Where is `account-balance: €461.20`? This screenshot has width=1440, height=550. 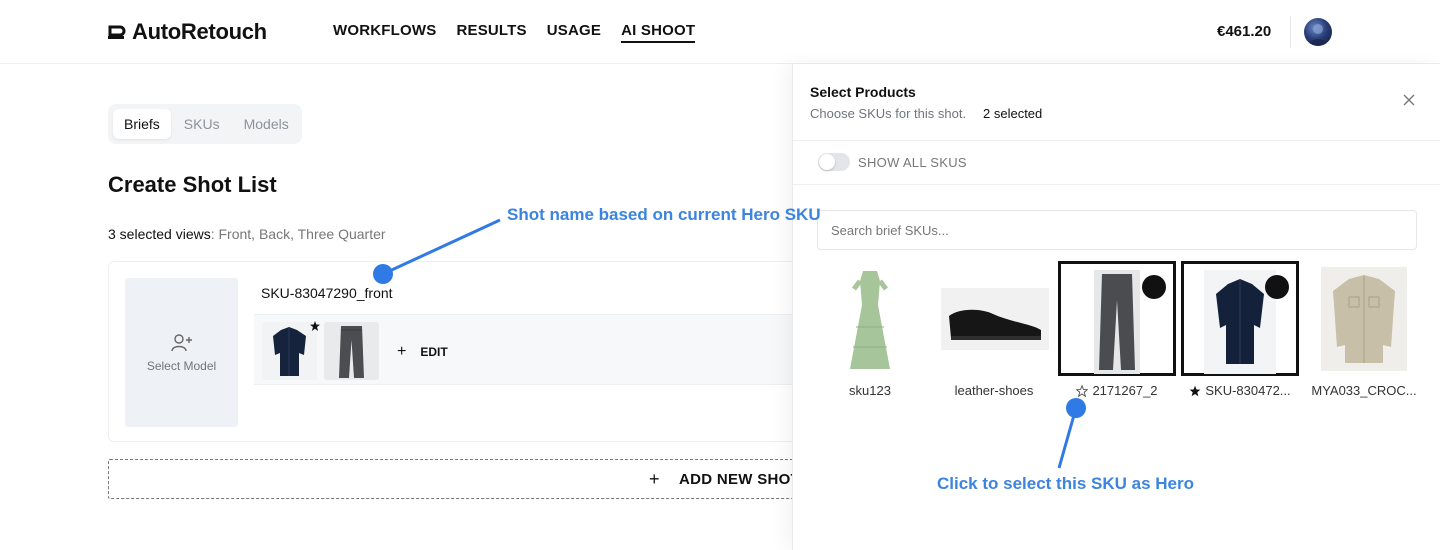
account-balance: €461.20 is located at coordinates (1244, 31).